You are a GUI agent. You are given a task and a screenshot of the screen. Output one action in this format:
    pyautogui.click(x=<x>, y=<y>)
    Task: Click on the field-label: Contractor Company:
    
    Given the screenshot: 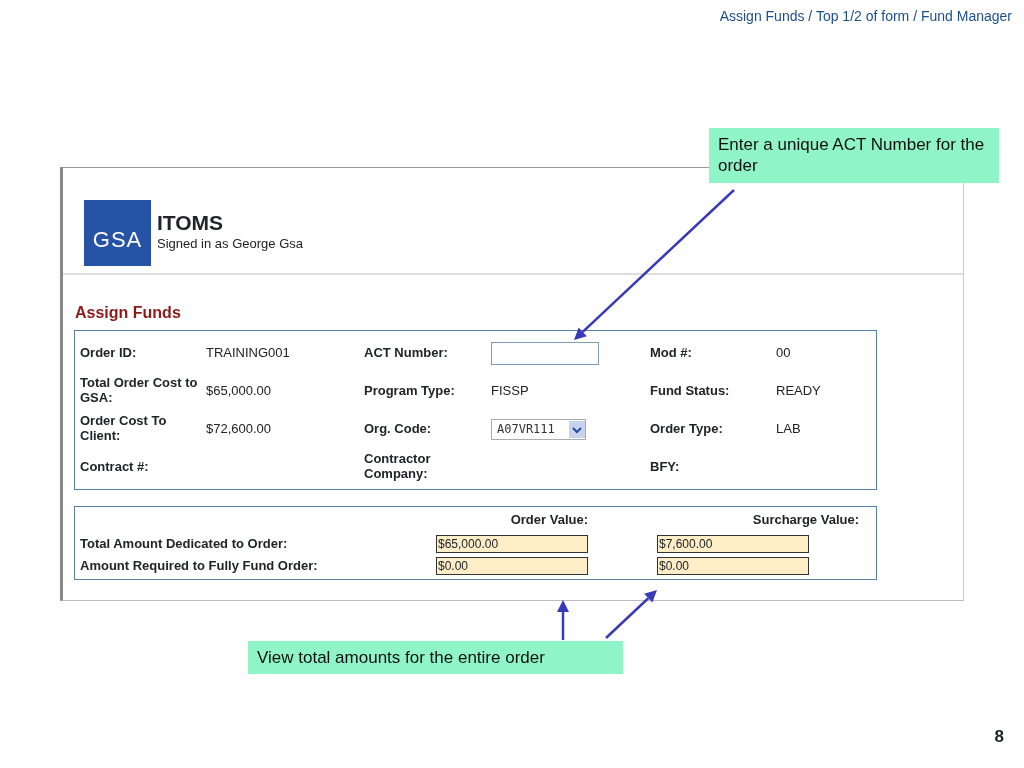 What is the action you would take?
    pyautogui.click(x=398, y=467)
    